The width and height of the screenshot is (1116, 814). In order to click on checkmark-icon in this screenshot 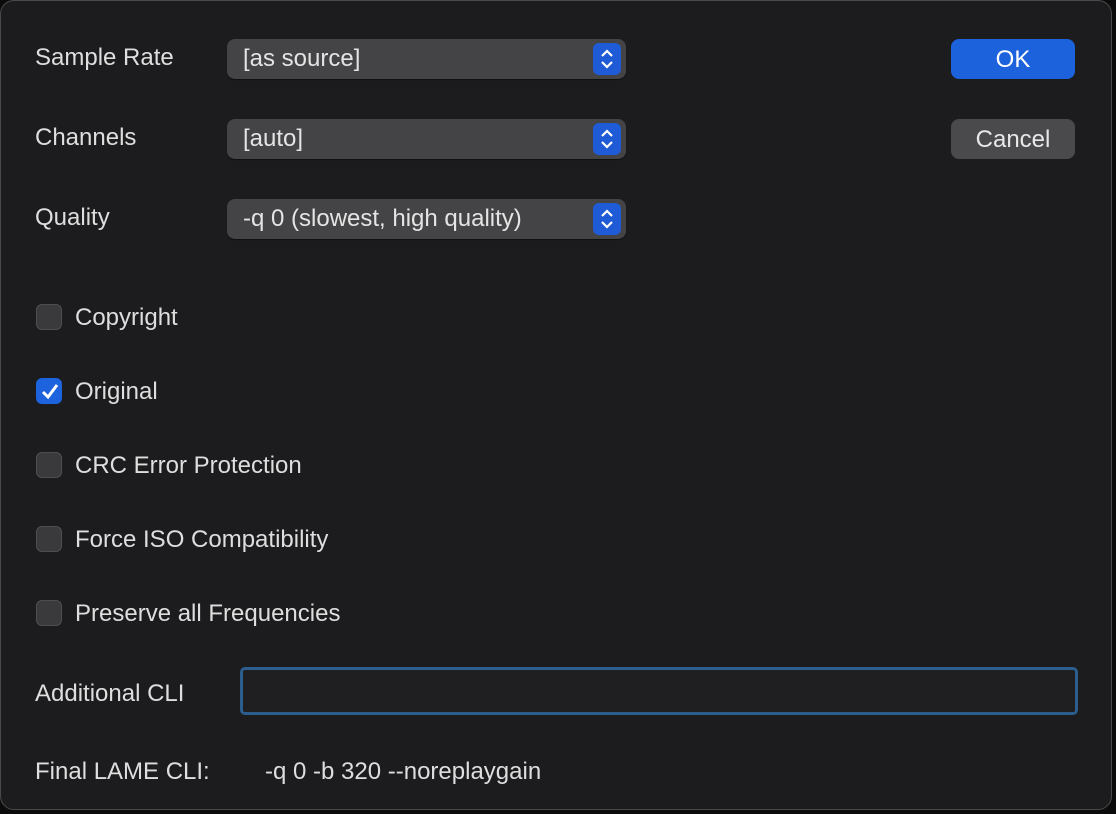, I will do `click(50, 392)`.